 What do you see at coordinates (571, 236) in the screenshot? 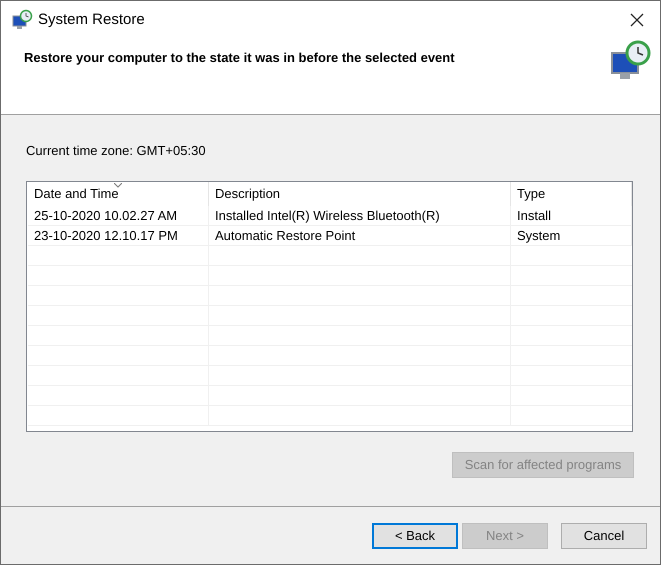
I see `table-cell: System` at bounding box center [571, 236].